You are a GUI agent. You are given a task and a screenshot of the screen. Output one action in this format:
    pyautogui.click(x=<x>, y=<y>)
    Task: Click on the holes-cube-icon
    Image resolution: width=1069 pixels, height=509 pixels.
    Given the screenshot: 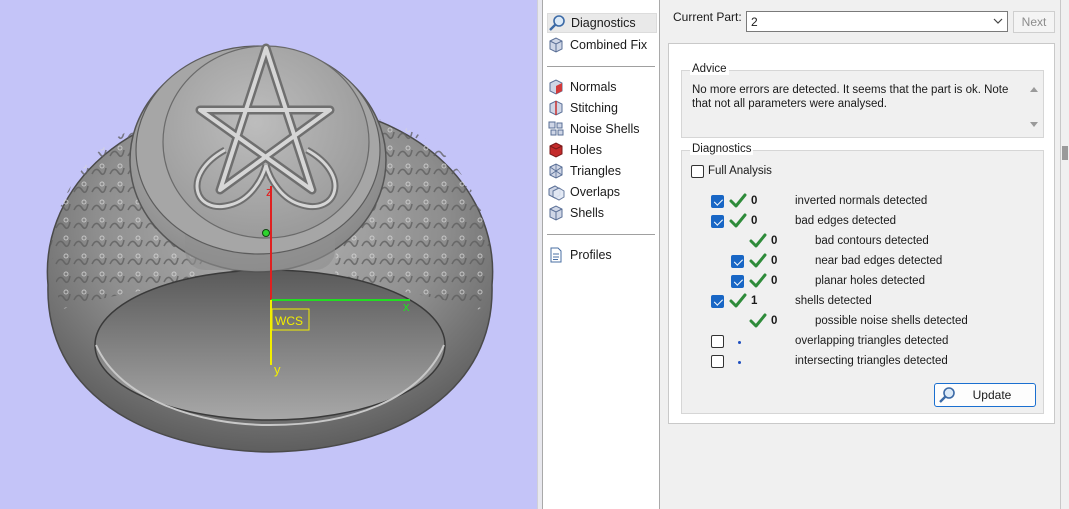 What is the action you would take?
    pyautogui.click(x=556, y=150)
    